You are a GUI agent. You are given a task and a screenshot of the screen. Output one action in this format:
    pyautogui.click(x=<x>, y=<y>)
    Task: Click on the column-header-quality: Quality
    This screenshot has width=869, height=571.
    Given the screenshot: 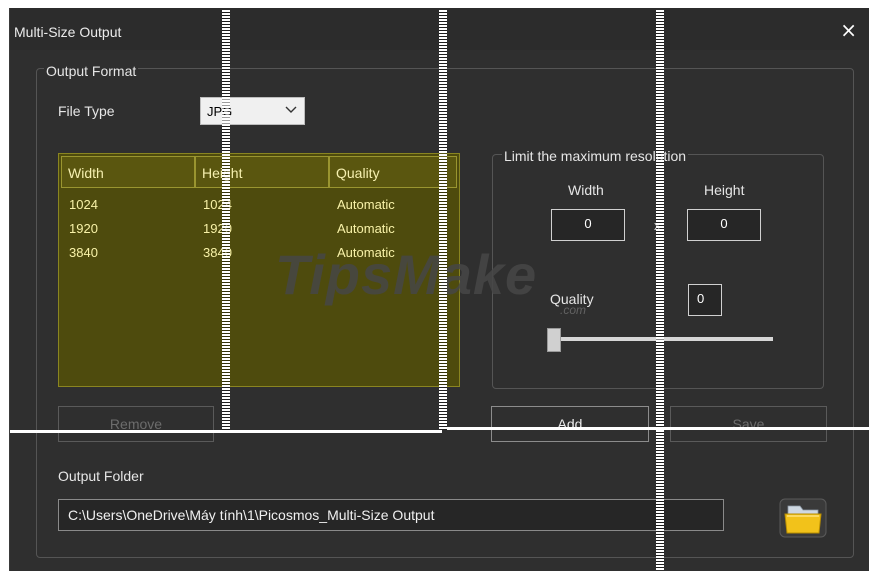 What is the action you would take?
    pyautogui.click(x=393, y=172)
    